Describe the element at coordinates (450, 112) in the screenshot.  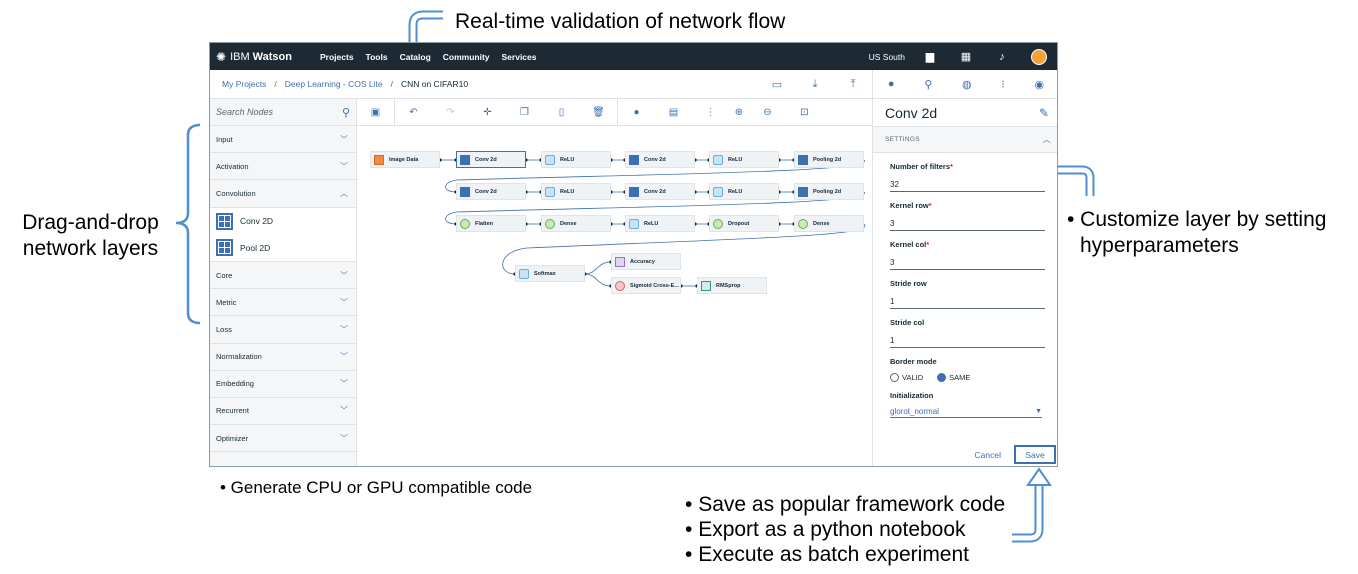
I see `redo-icon: ↷` at that location.